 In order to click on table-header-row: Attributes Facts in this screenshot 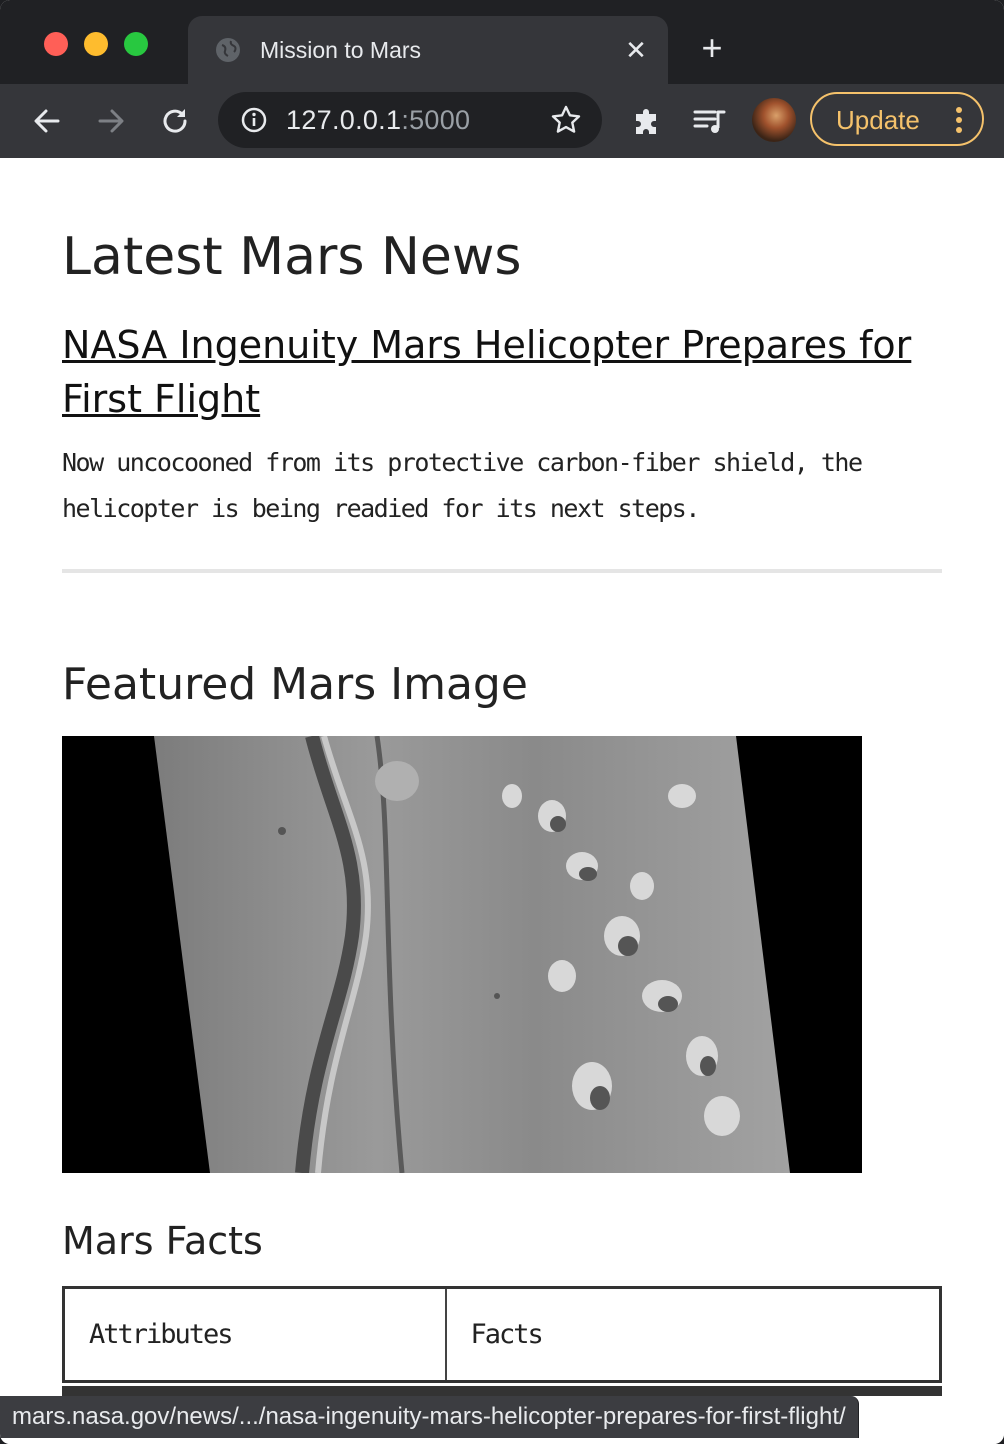, I will do `click(502, 1334)`.